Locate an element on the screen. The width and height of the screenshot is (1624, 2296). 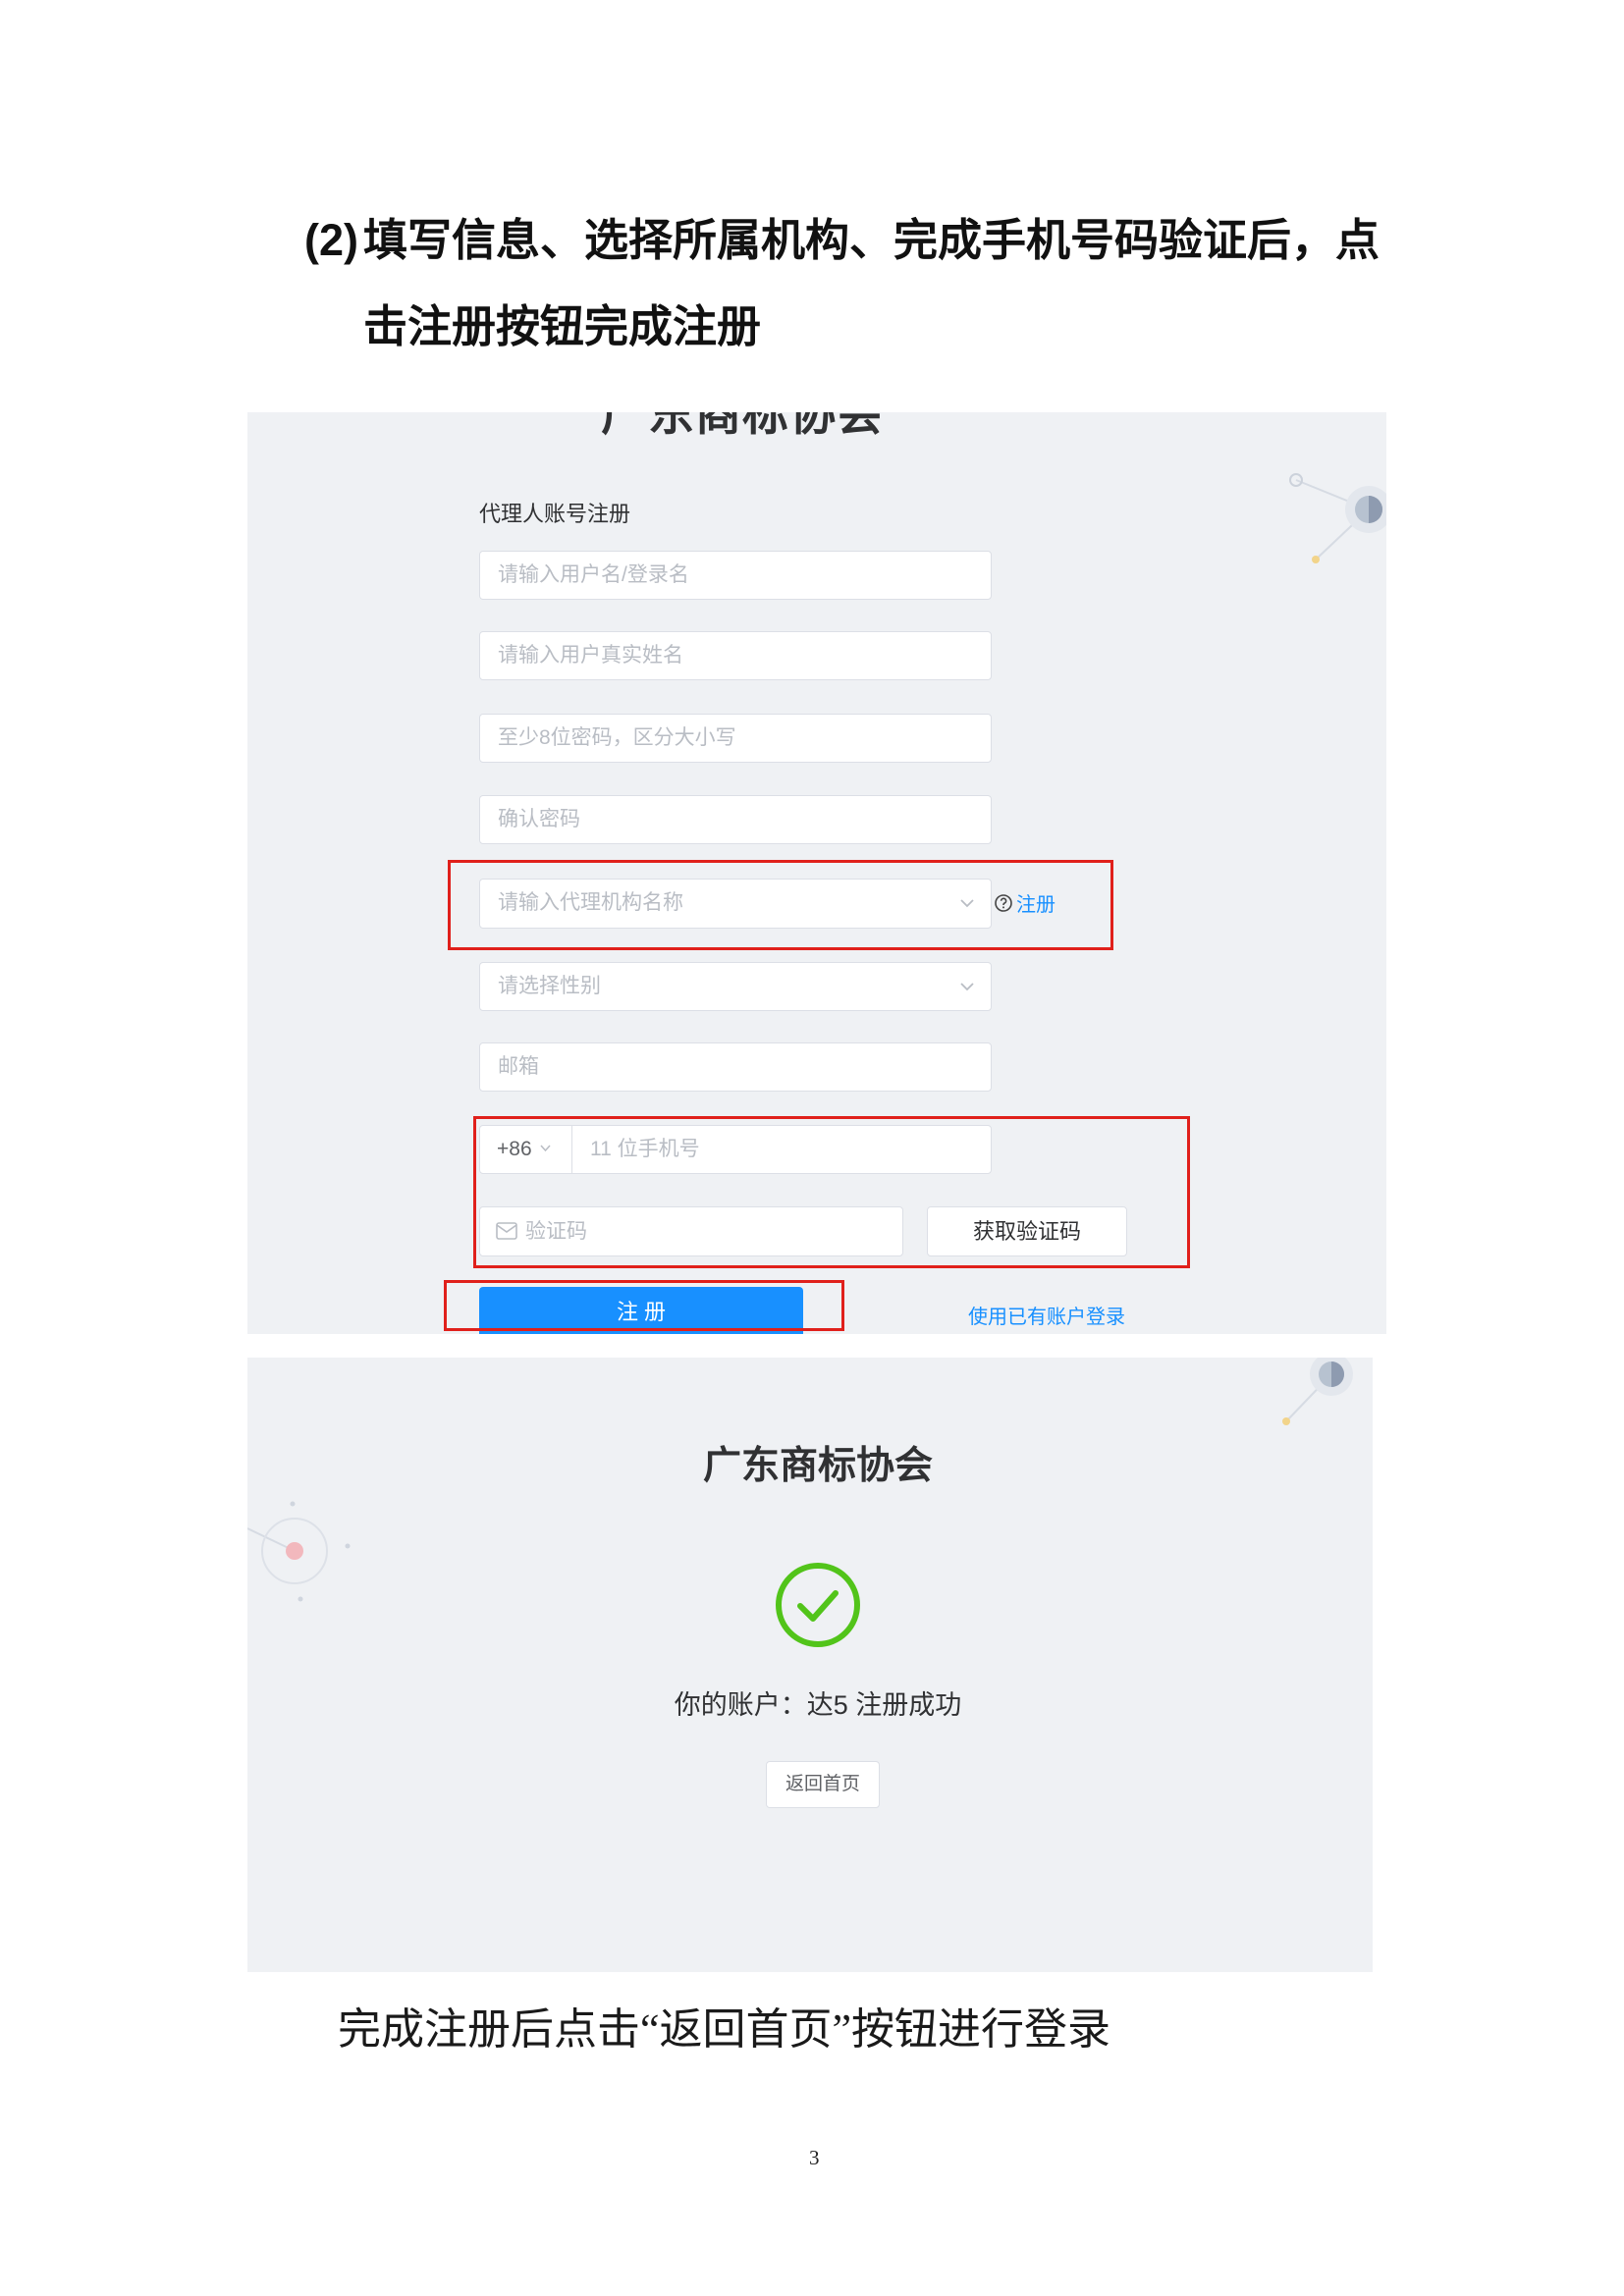
highlight-box-phone-verification is located at coordinates (831, 1192).